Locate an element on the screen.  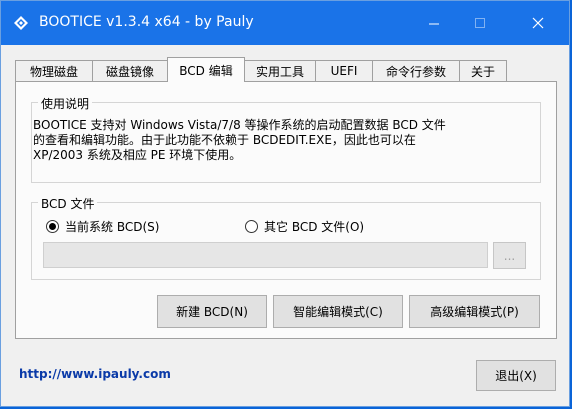
tab-uefi: UEFI is located at coordinates (344, 70).